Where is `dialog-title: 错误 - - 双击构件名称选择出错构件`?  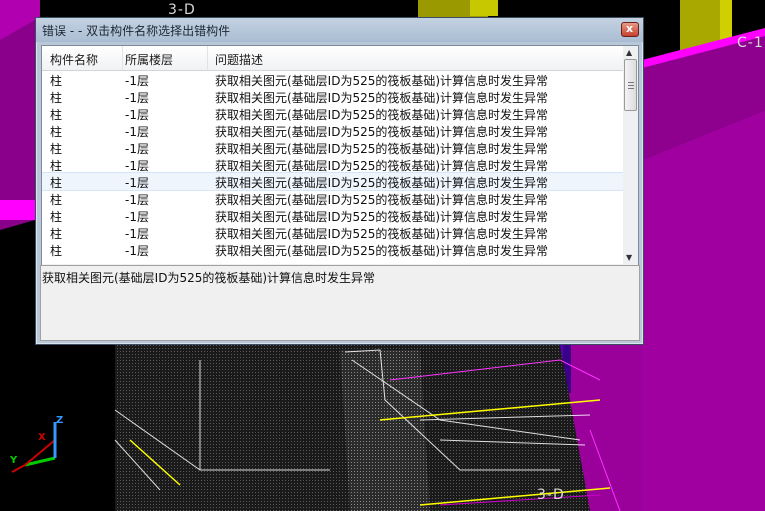 dialog-title: 错误 - - 双击构件名称选择出错构件 is located at coordinates (136, 31).